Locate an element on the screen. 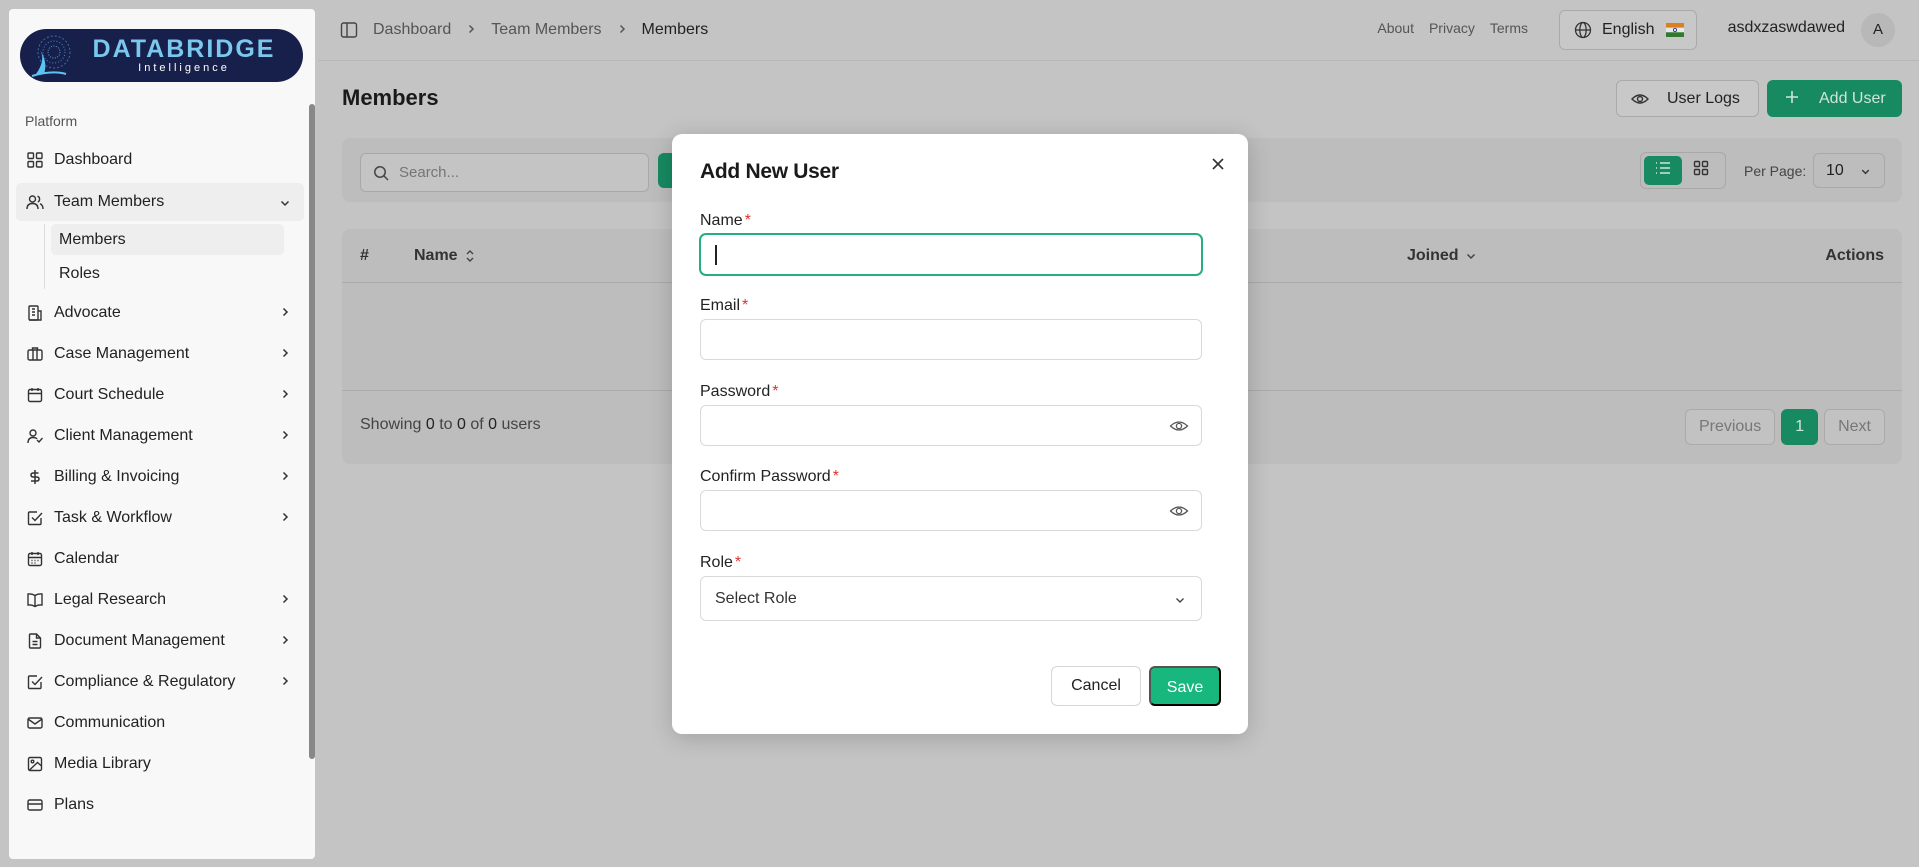  confirm-password-field is located at coordinates (951, 510).